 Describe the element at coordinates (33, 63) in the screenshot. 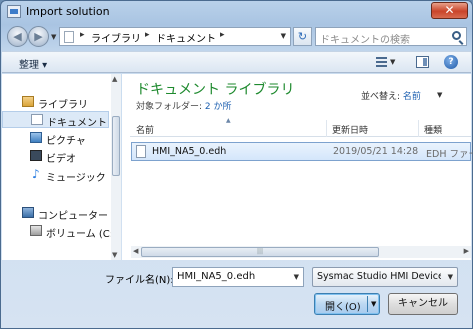

I see `organize-menu-button: 整理 ▾` at that location.